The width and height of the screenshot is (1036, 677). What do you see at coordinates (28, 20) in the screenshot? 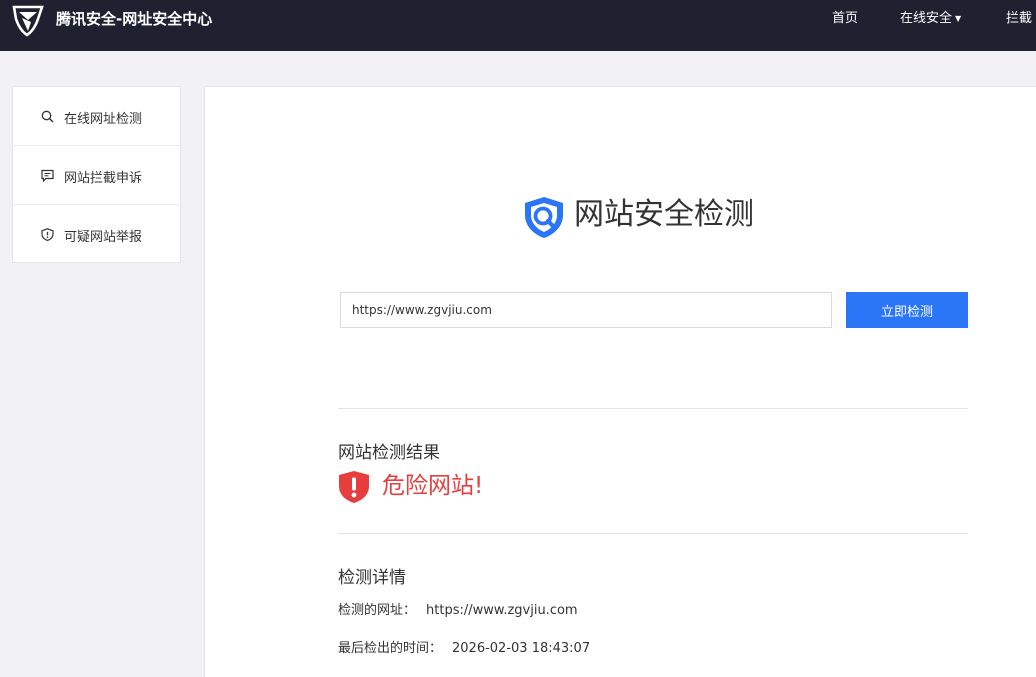
I see `tencent-security-logo-icon` at bounding box center [28, 20].